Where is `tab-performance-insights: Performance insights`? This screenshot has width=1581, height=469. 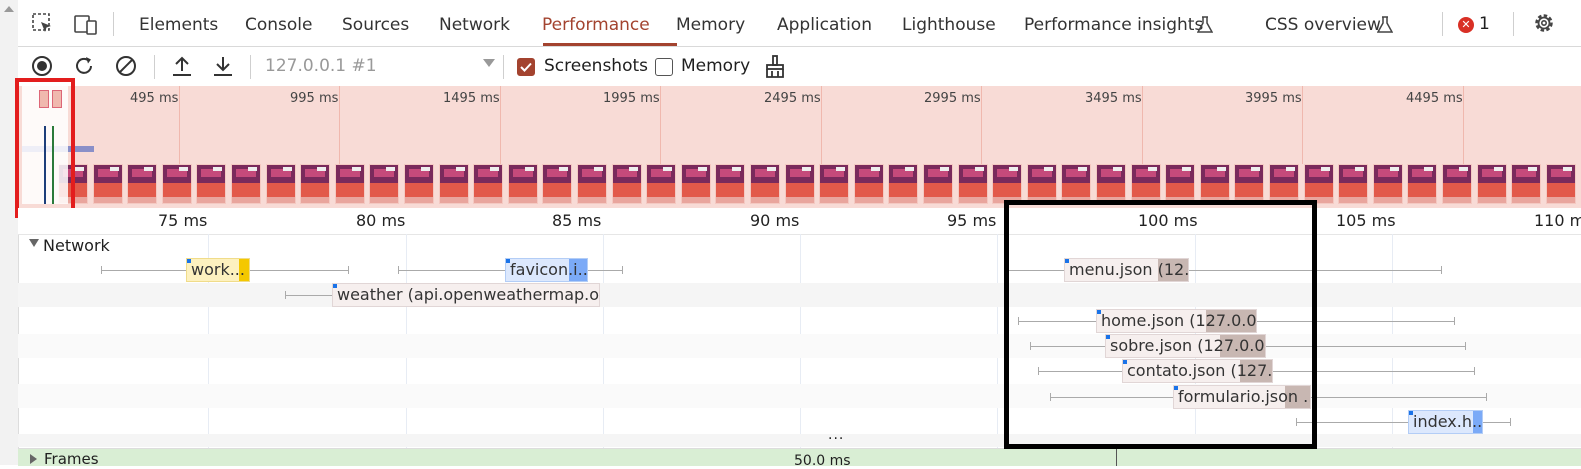
tab-performance-insights: Performance insights is located at coordinates (1113, 23).